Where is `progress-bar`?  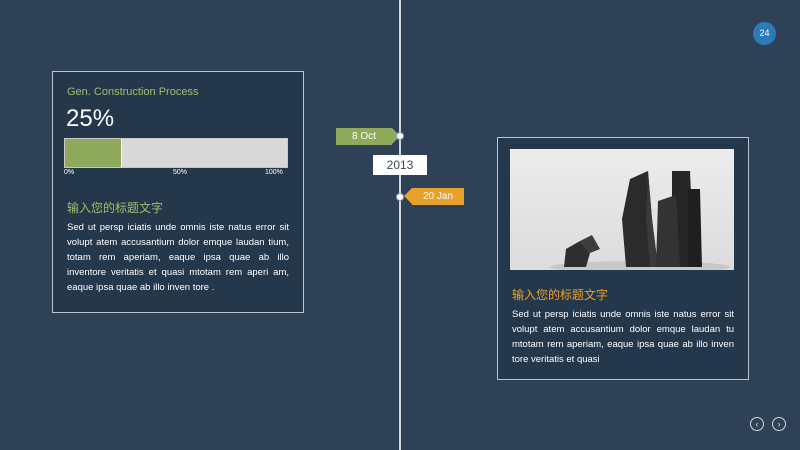
progress-bar is located at coordinates (176, 153).